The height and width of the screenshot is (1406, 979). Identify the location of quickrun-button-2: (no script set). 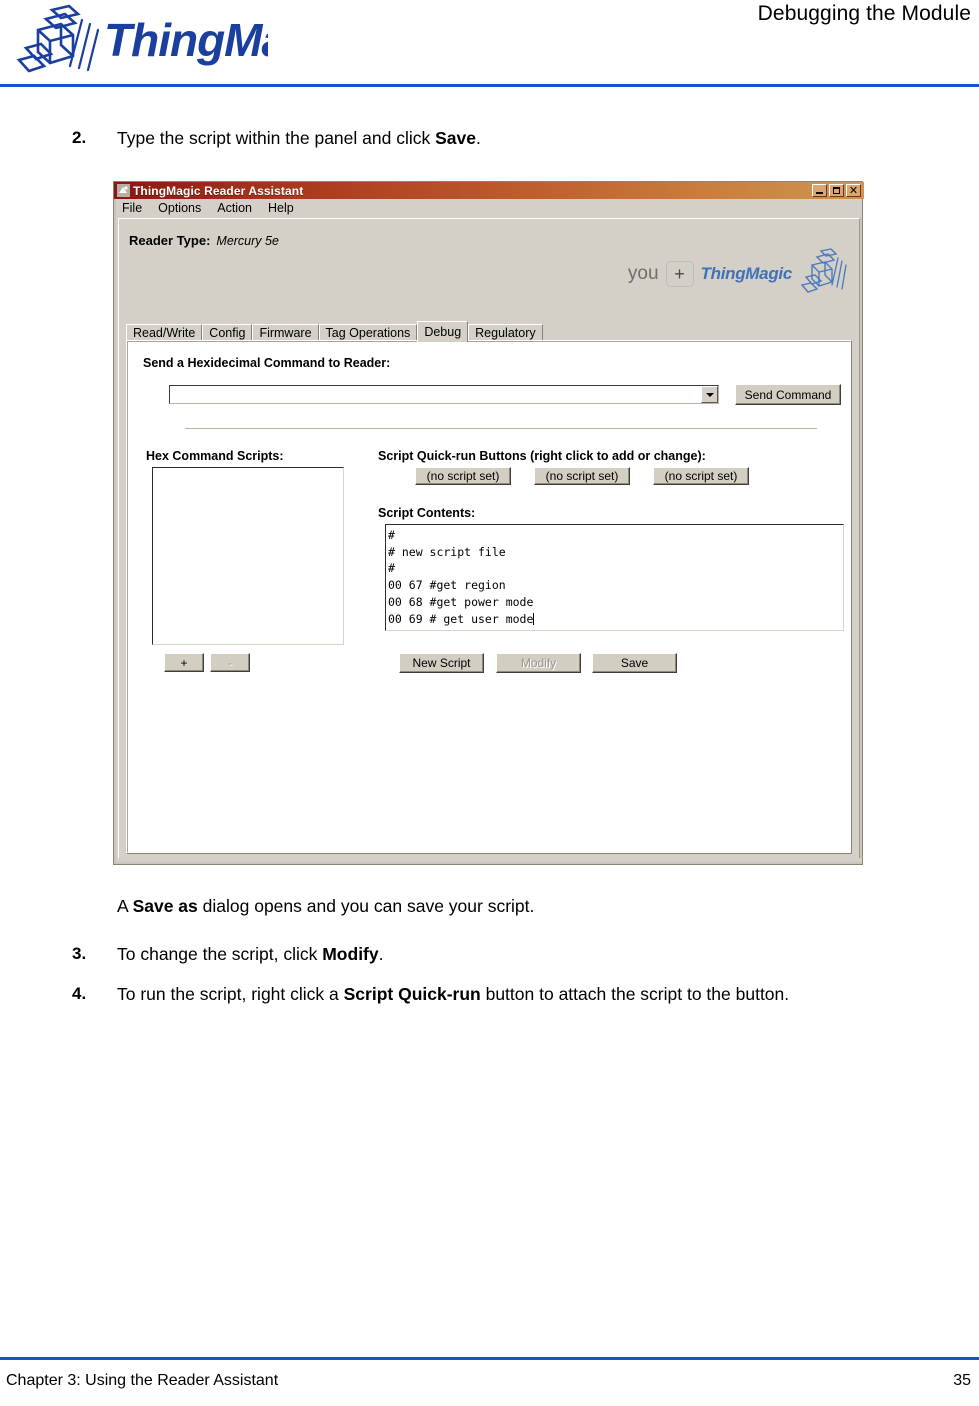
(582, 476).